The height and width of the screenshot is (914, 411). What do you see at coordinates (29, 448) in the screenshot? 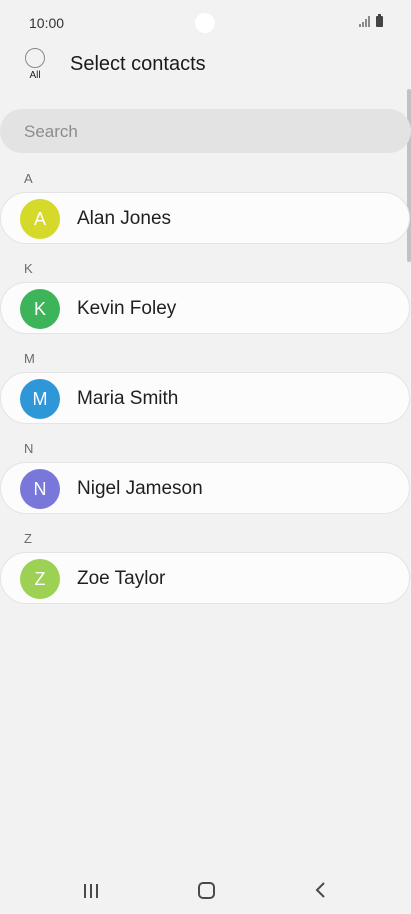
I see `section-header: N` at bounding box center [29, 448].